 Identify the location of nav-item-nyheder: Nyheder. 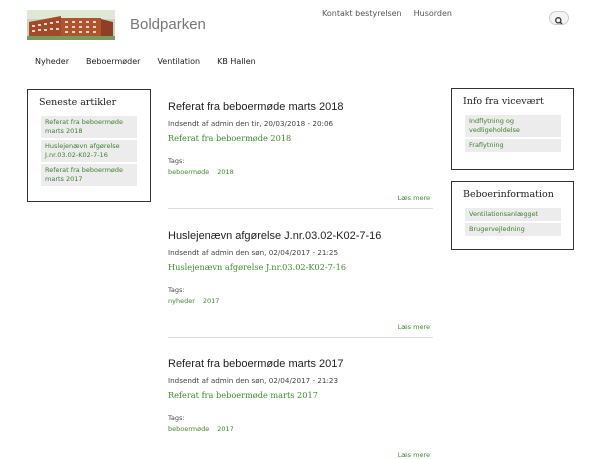
(52, 61).